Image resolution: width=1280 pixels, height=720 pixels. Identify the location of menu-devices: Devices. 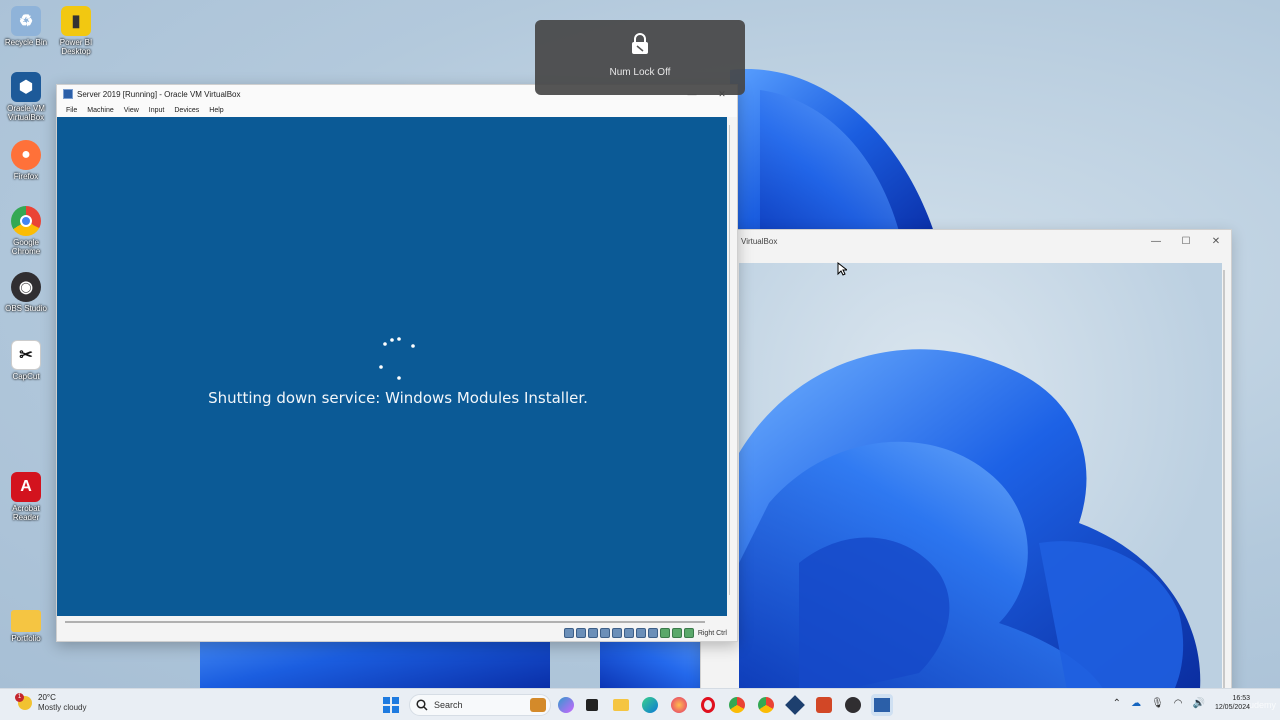
(186, 110).